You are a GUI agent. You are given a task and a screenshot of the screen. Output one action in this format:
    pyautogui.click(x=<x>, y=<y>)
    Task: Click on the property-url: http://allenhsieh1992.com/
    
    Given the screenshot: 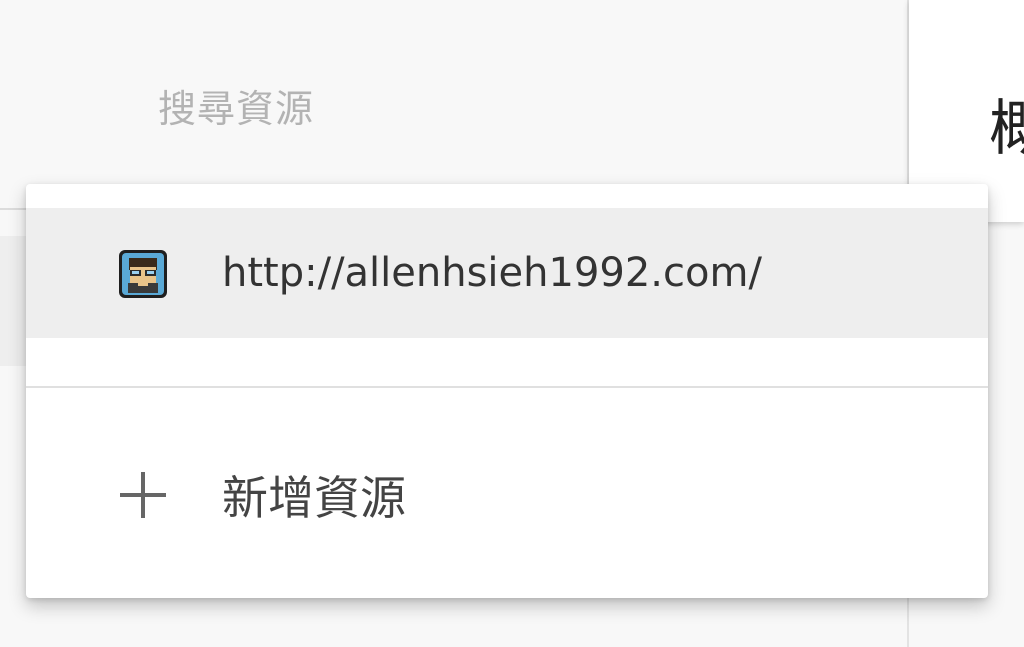 What is the action you would take?
    pyautogui.click(x=492, y=273)
    